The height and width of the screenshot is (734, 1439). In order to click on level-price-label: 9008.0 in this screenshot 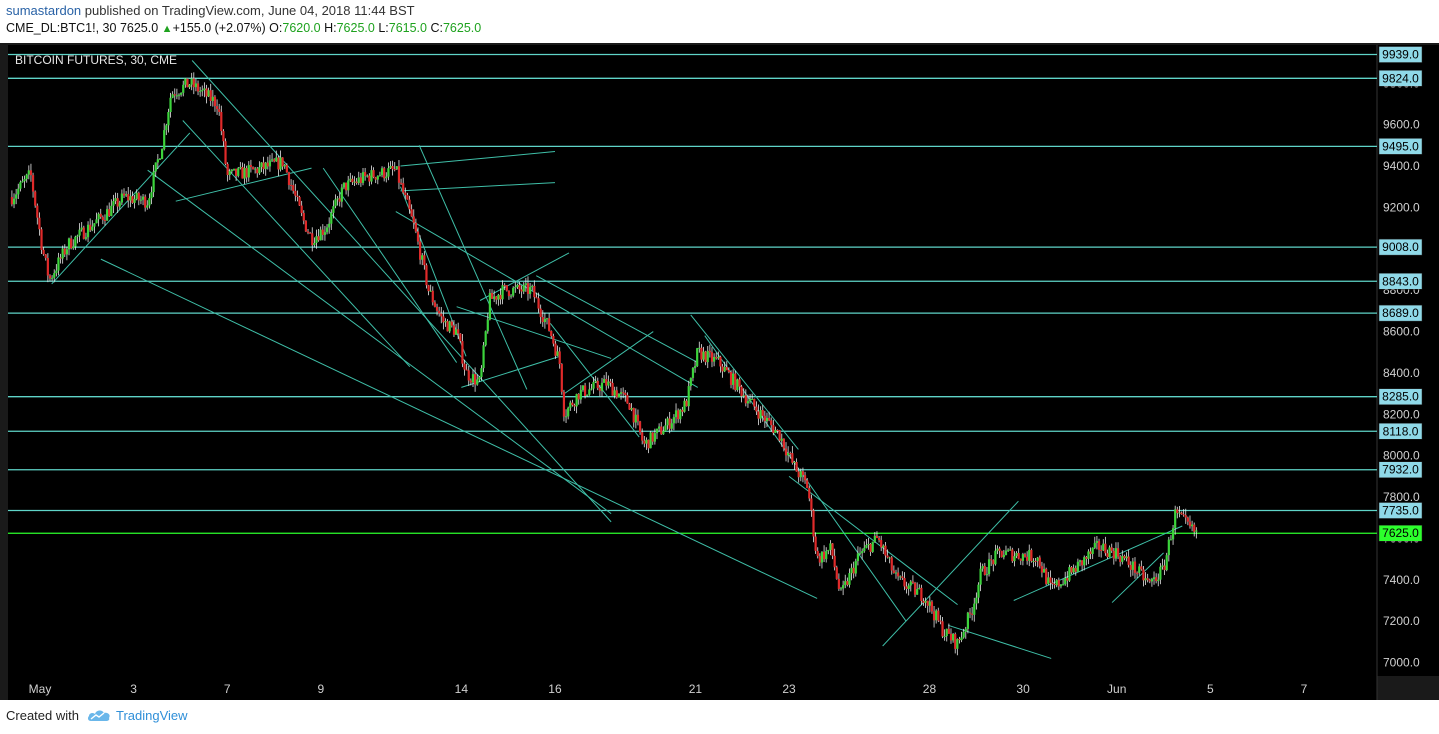, I will do `click(1400, 247)`.